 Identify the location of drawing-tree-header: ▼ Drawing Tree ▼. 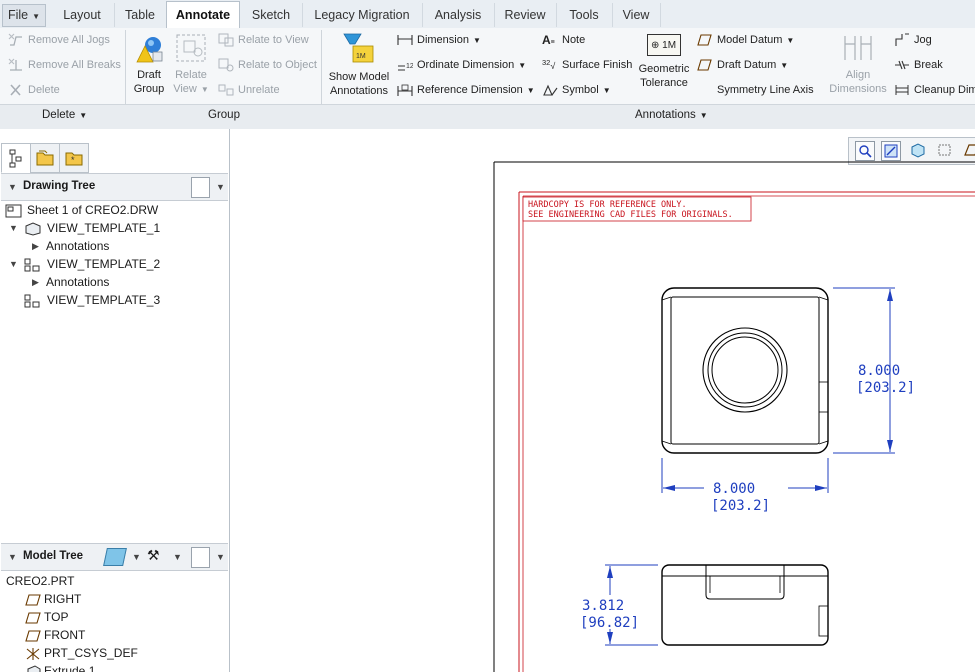
(114, 187).